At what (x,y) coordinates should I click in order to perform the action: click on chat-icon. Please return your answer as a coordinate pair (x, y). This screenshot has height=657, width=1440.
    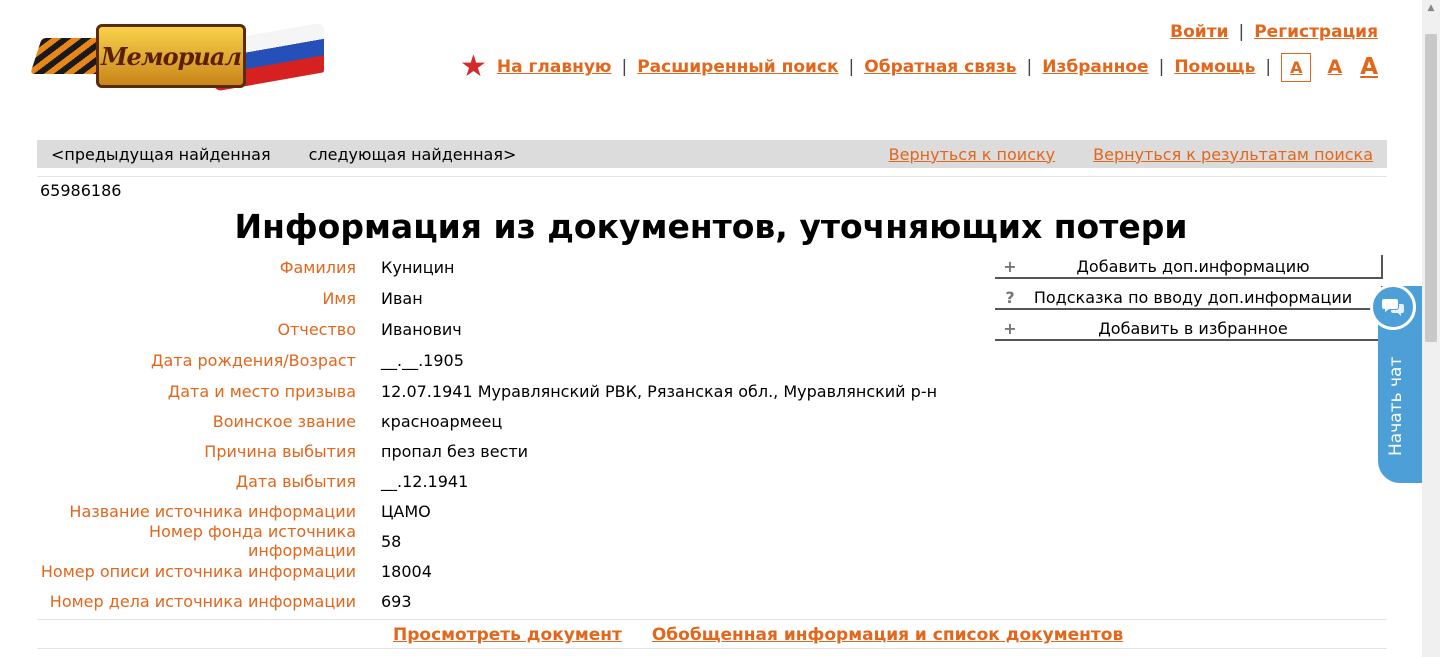
    Looking at the image, I should click on (1393, 307).